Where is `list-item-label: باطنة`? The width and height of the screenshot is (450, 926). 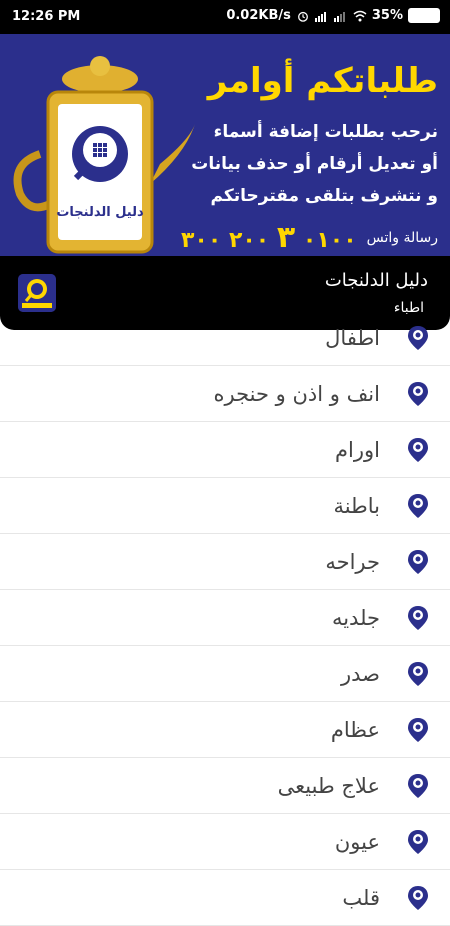 list-item-label: باطنة is located at coordinates (356, 505).